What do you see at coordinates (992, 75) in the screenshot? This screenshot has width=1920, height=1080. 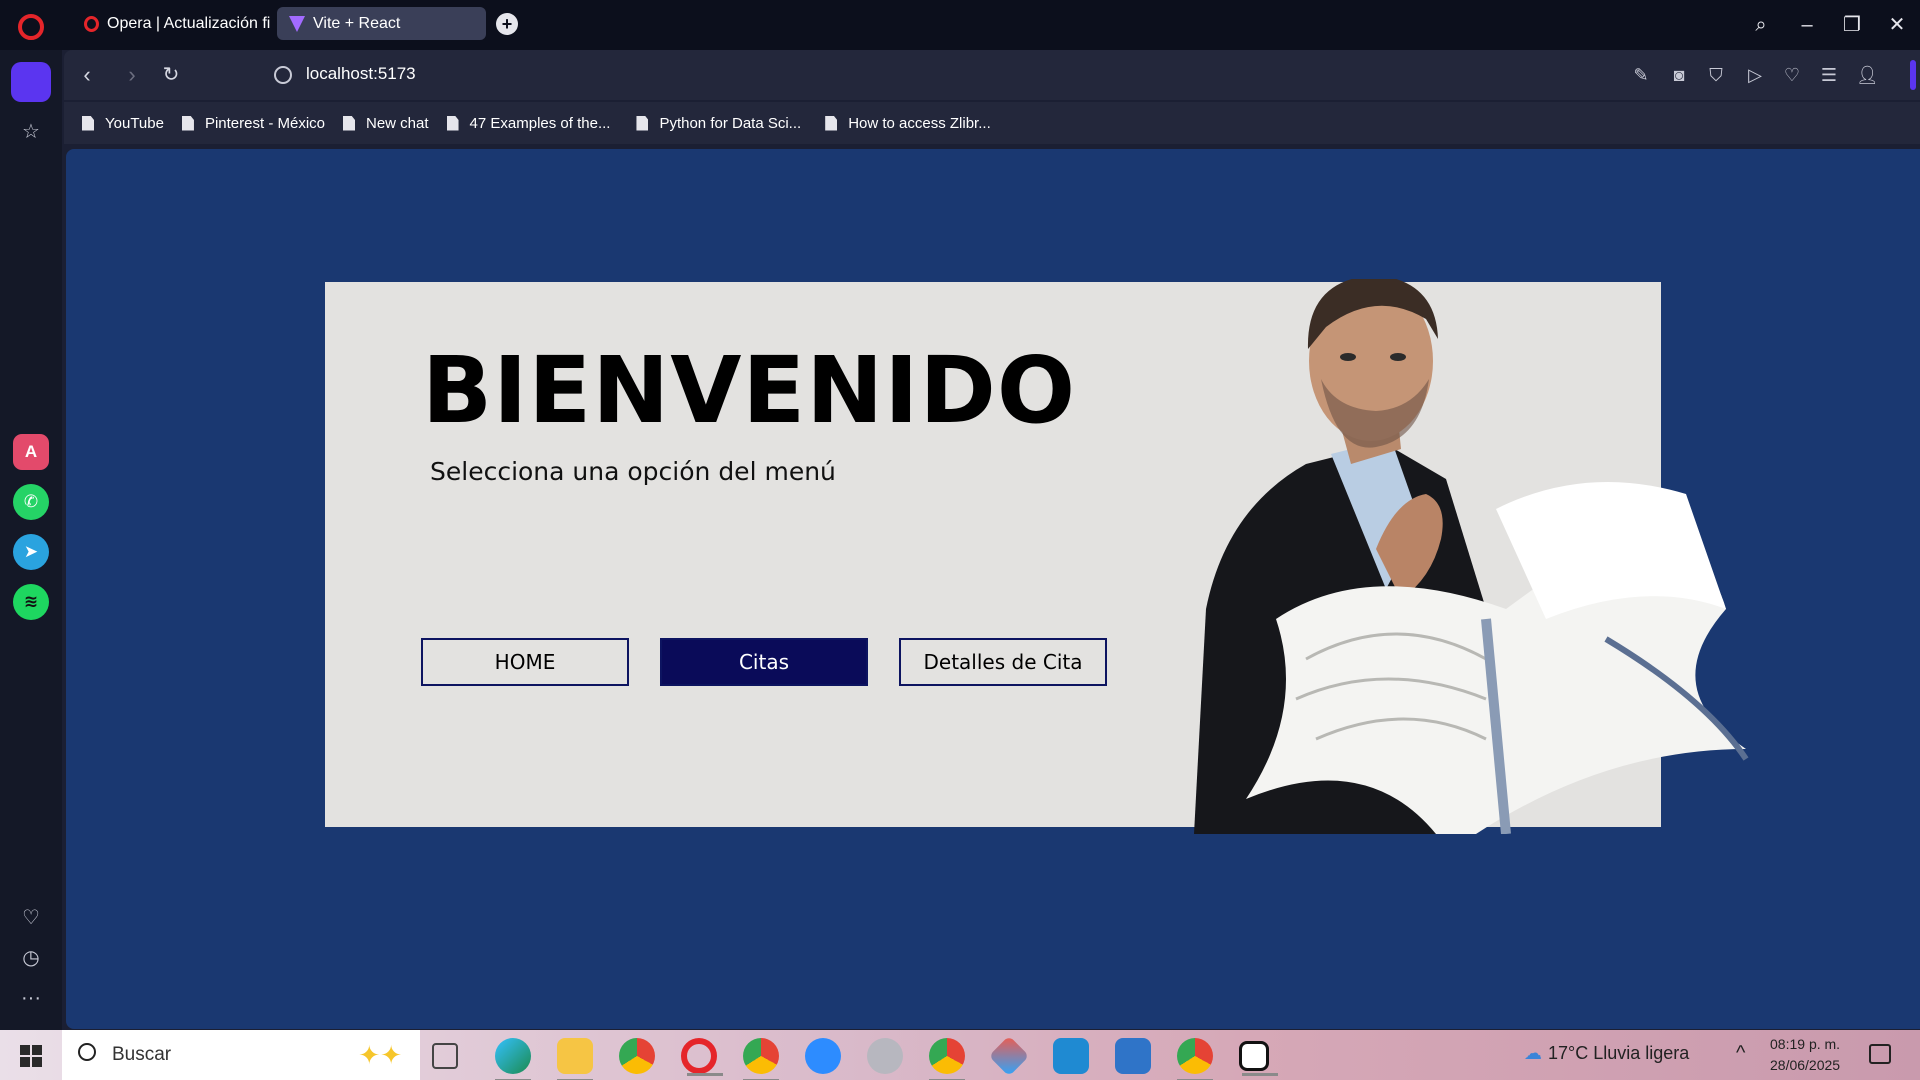 I see `address-bar: ‹ › ↻ localhost:5173 ✎ ◙ ⛉ ▷ ♡ ☰ 👤︎` at bounding box center [992, 75].